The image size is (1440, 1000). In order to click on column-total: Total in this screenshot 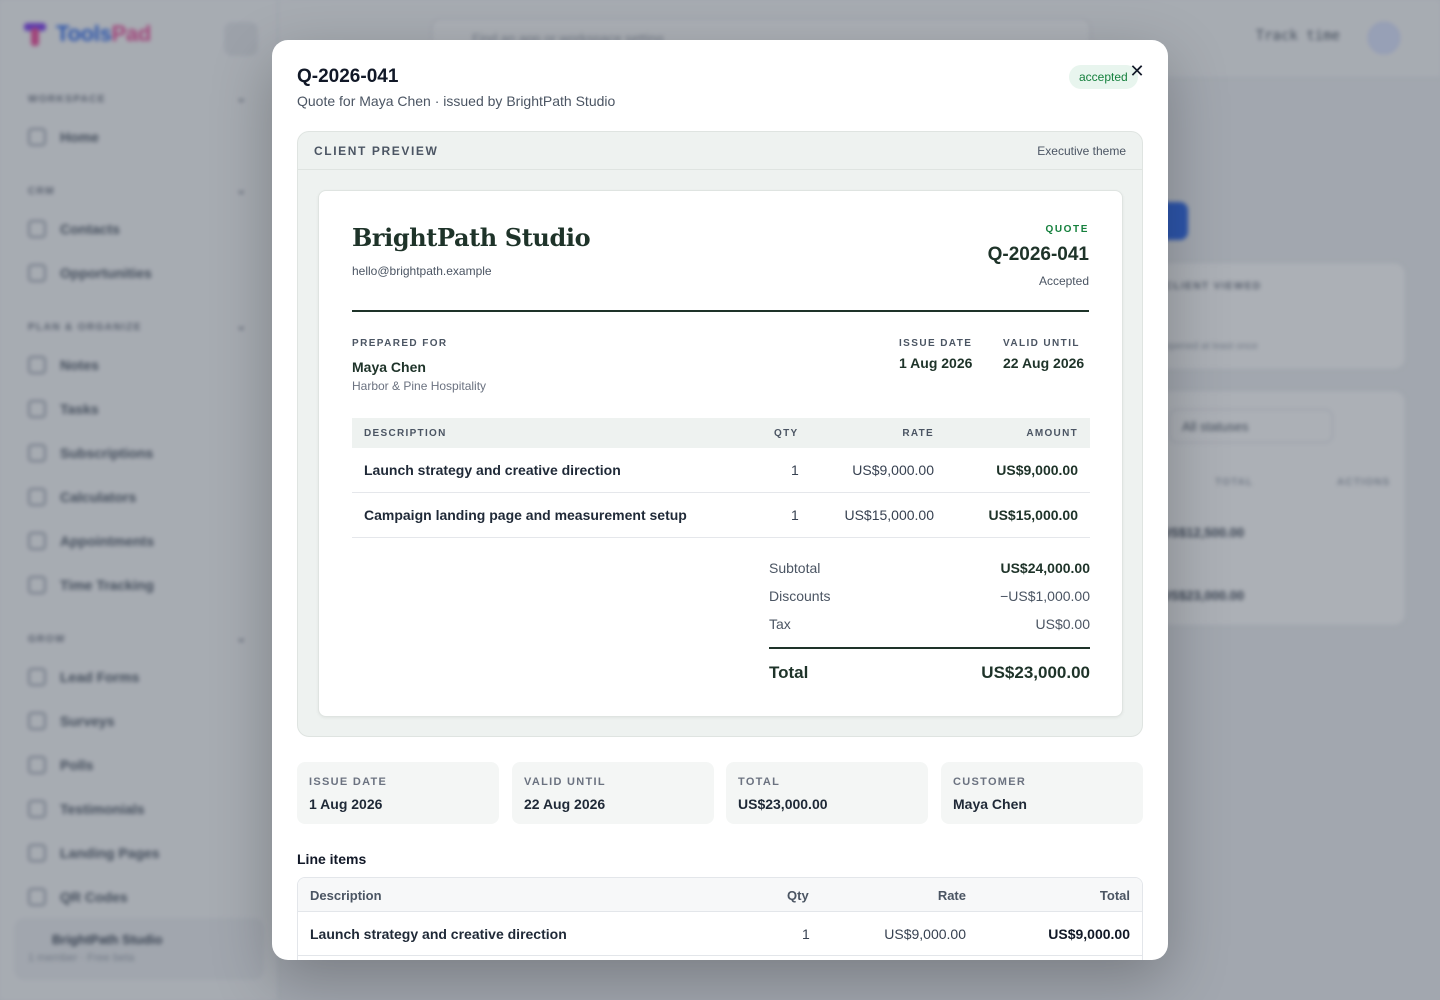, I will do `click(1114, 895)`.